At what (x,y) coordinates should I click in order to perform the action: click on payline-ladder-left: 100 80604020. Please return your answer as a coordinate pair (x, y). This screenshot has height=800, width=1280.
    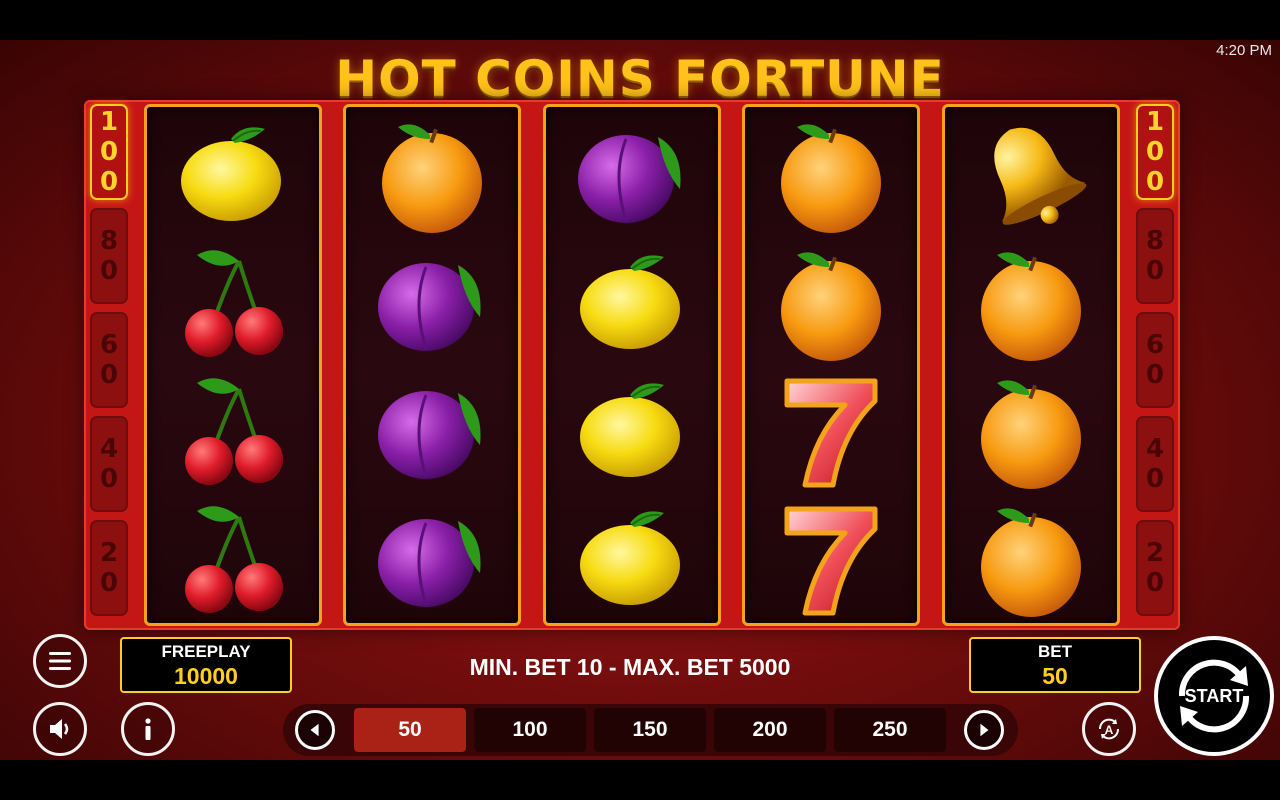
    Looking at the image, I should click on (109, 364).